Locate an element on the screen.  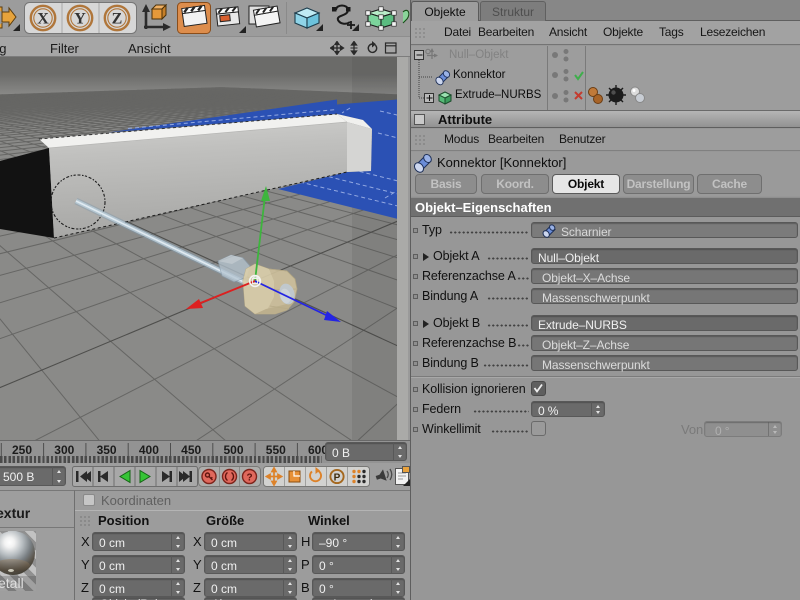
svg-text: Z is located at coordinates (117, 19).